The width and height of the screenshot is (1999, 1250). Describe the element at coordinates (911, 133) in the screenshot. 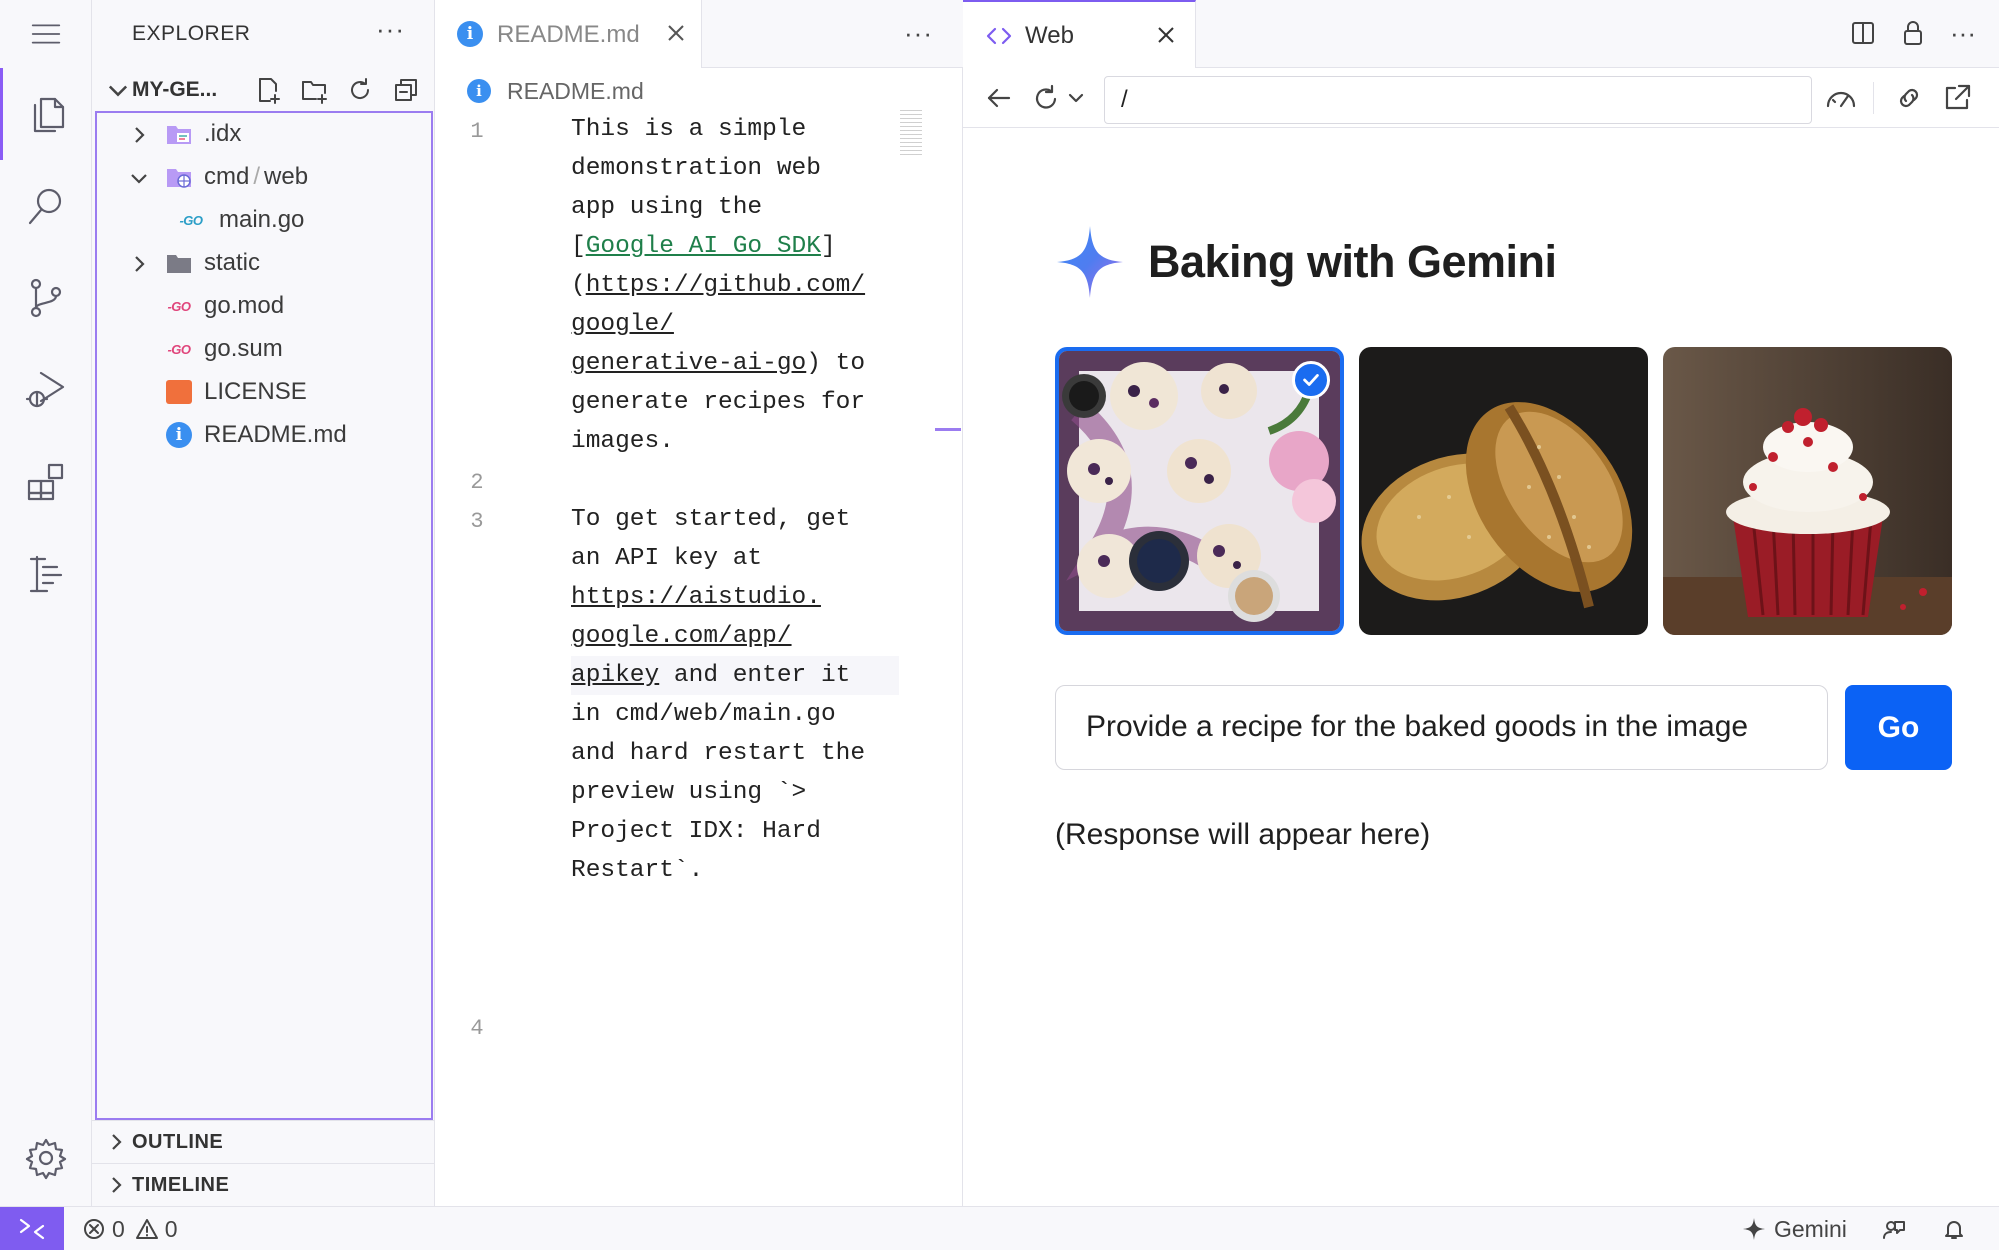

I see `minimap` at that location.